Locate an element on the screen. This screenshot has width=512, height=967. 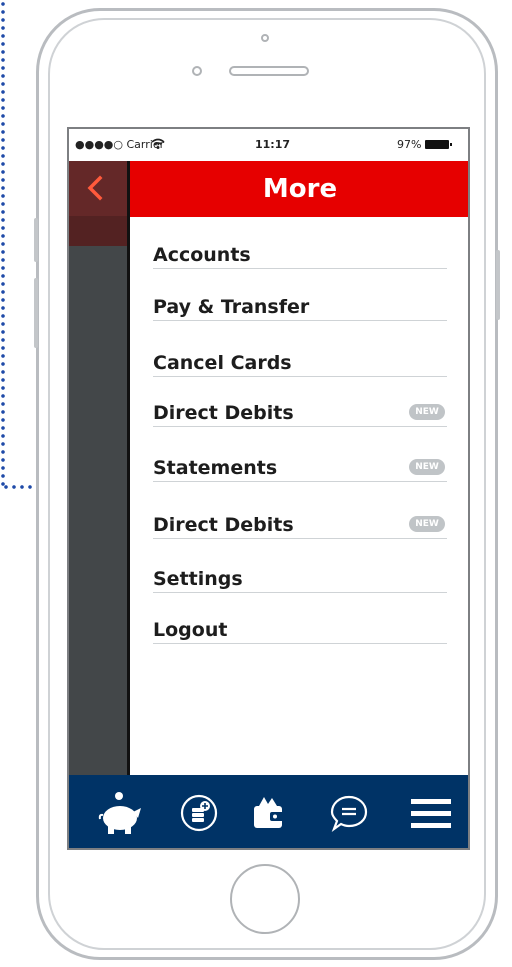
status-bar: ●●●●○ Carrier 11:17 97% is located at coordinates (268, 145).